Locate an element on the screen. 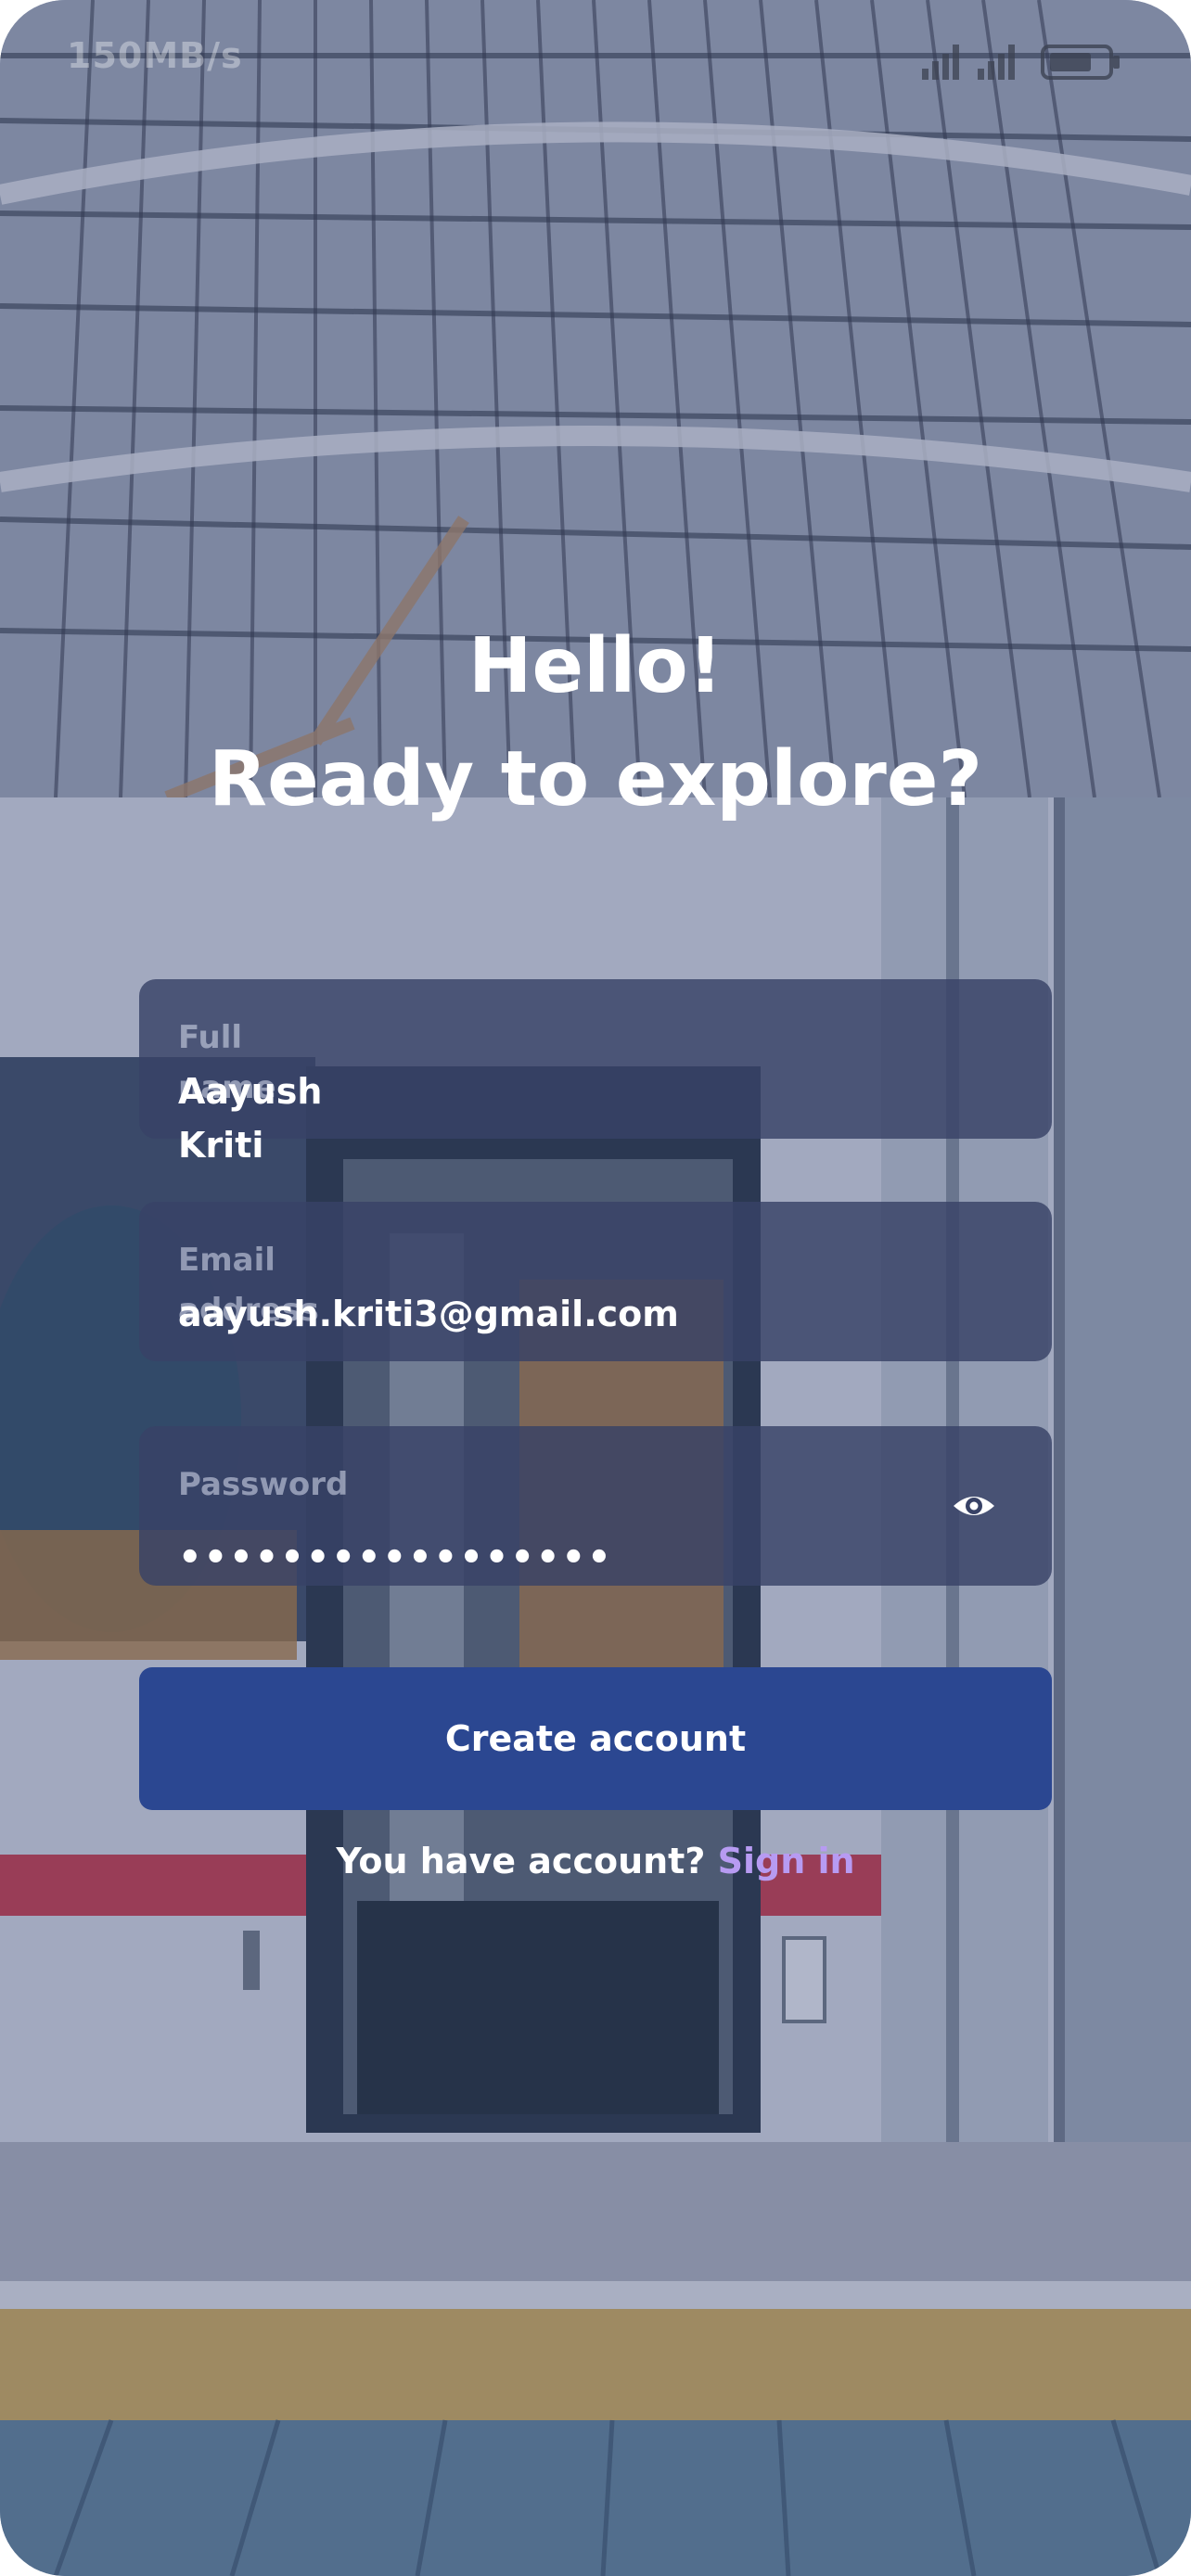 This screenshot has width=1191, height=2576. email-field: Email address aayush.kriti3@gmail.com is located at coordinates (595, 1281).